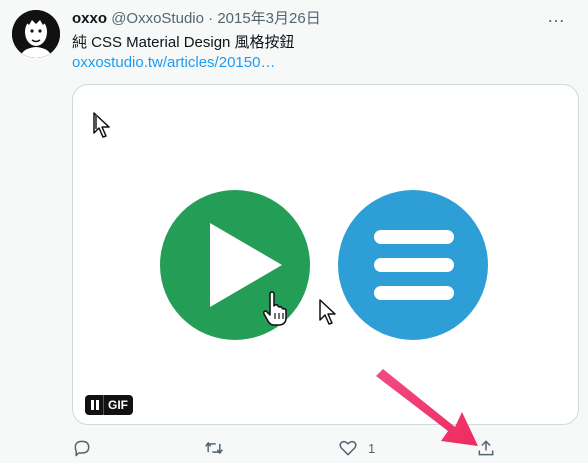  What do you see at coordinates (157, 18) in the screenshot?
I see `author-handle: @OxxoStudio` at bounding box center [157, 18].